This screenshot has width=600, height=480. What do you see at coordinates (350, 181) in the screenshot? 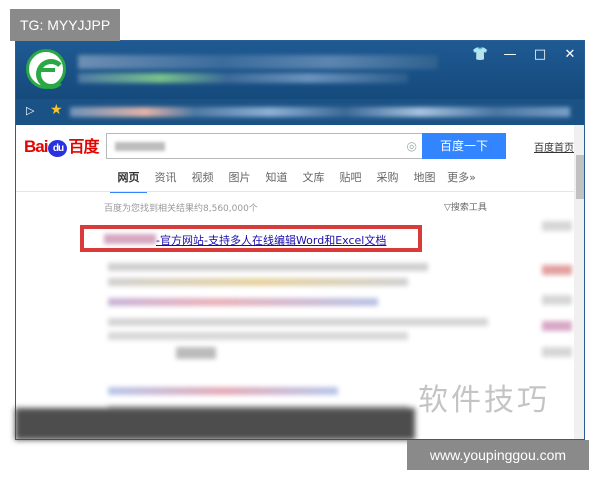
I see `tab-tieba: 贴吧` at bounding box center [350, 181].